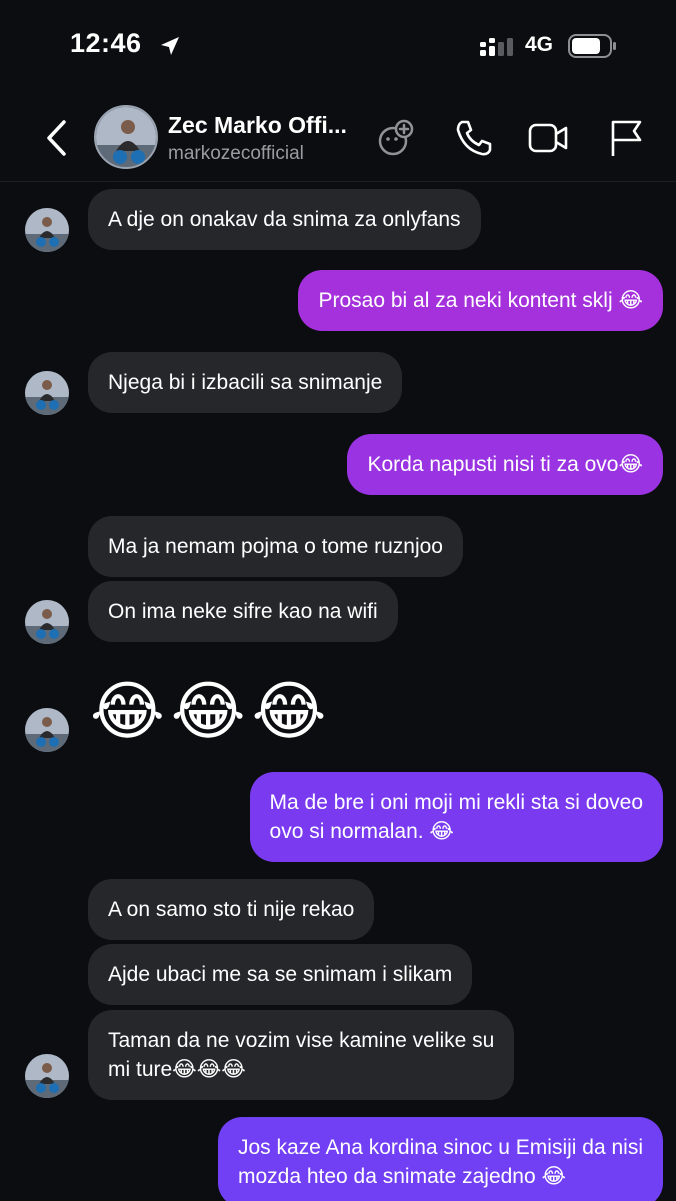 The image size is (676, 1201). Describe the element at coordinates (231, 909) in the screenshot. I see `message-incoming: A on samo sto ti nije rekao` at that location.